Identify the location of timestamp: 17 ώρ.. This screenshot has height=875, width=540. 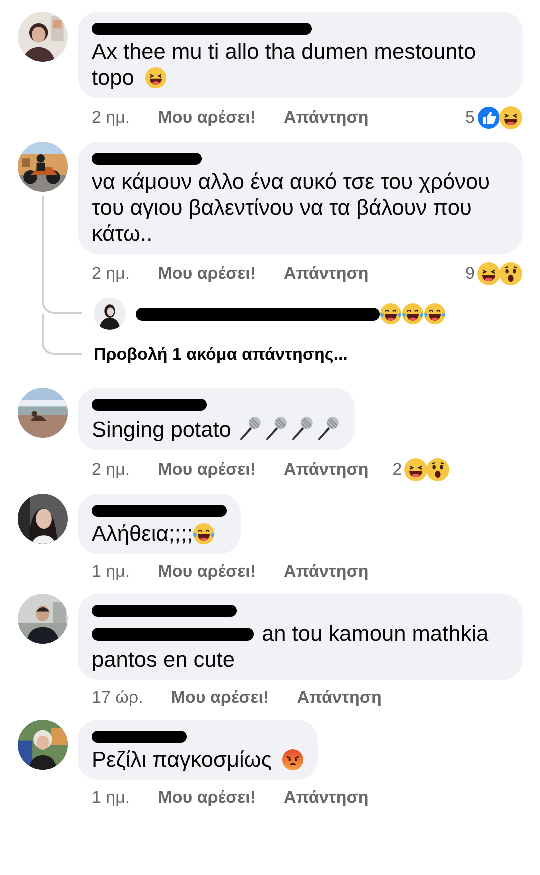
(118, 698).